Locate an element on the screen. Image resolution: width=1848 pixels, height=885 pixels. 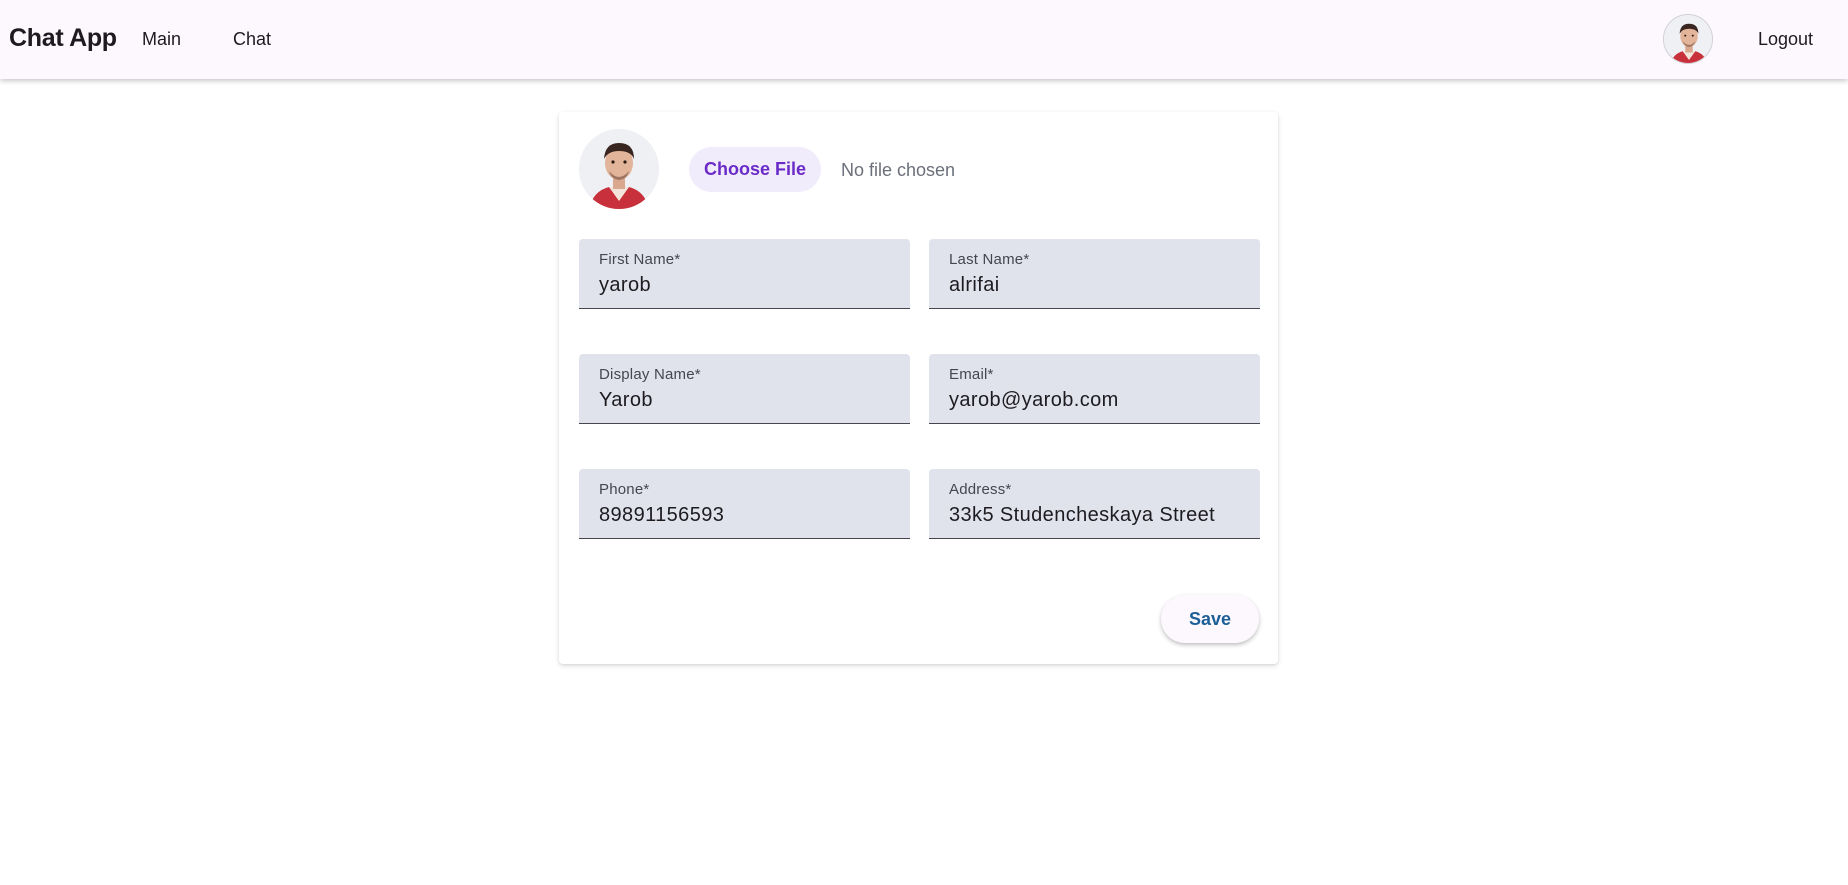
email-label: Email* is located at coordinates (971, 374).